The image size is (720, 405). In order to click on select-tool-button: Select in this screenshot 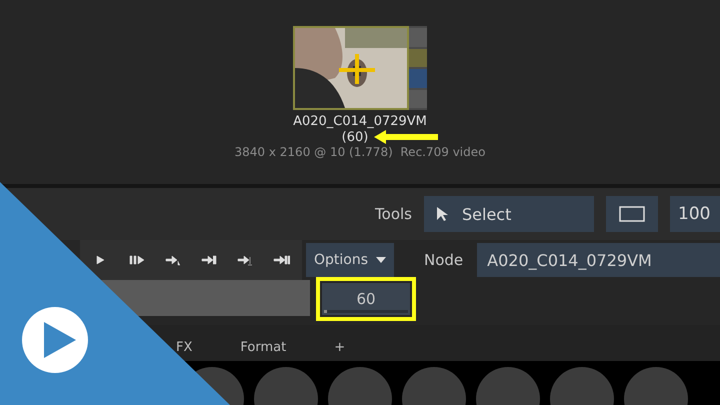, I will do `click(509, 214)`.